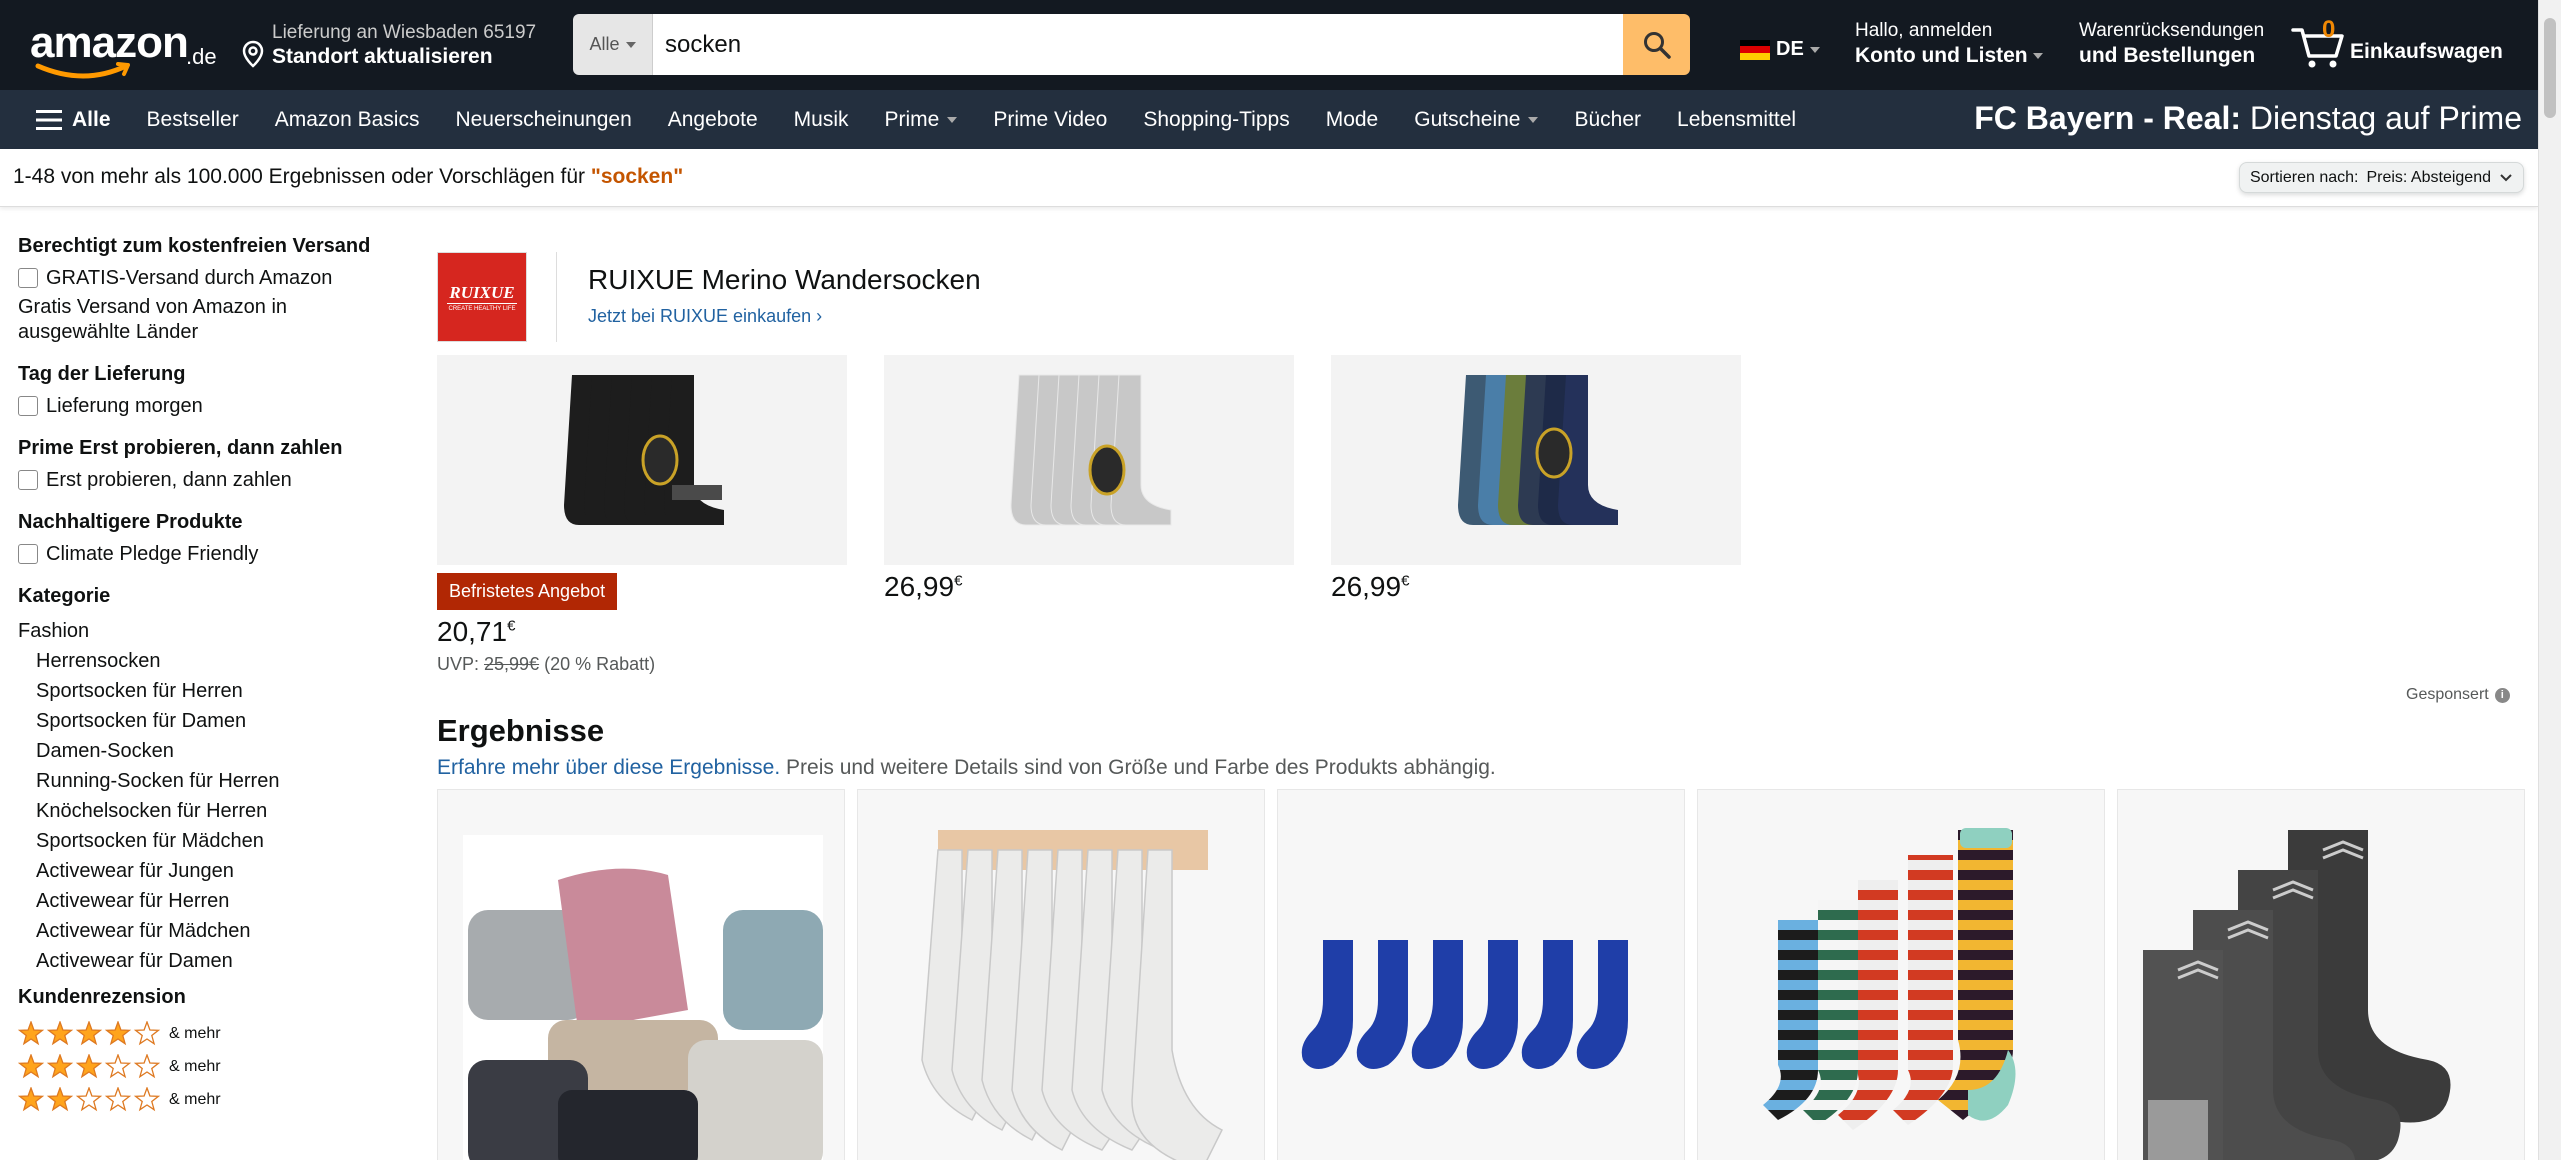 Image resolution: width=2561 pixels, height=1160 pixels. Describe the element at coordinates (637, 176) in the screenshot. I see `results-query: "socken"` at that location.